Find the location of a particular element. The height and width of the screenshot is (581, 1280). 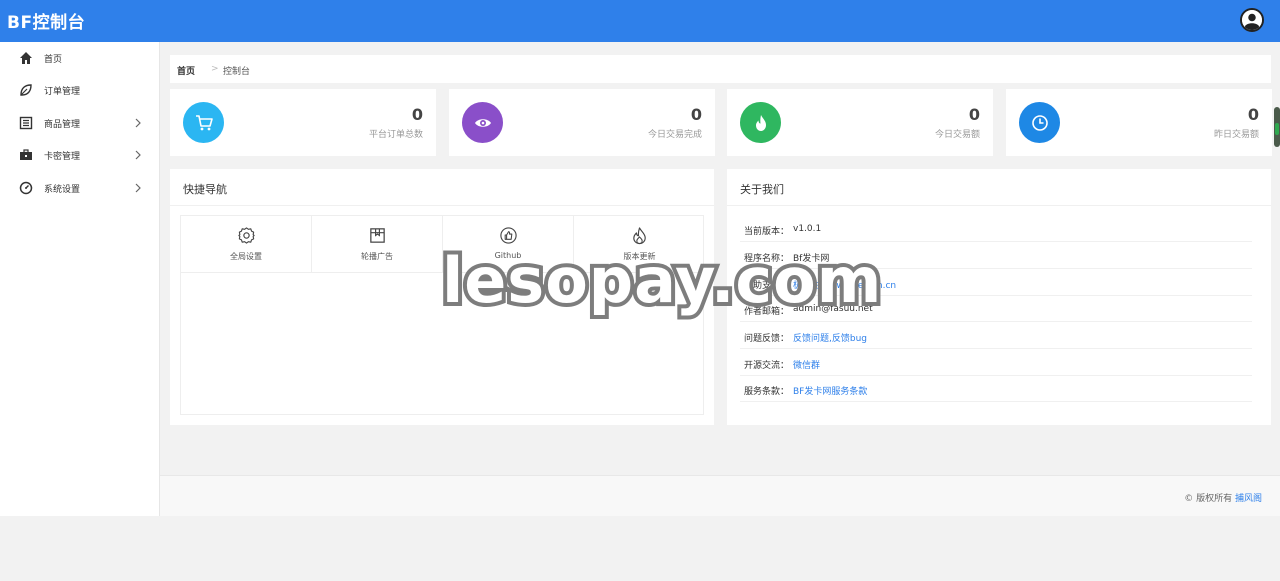

clock-icon is located at coordinates (1039, 122).